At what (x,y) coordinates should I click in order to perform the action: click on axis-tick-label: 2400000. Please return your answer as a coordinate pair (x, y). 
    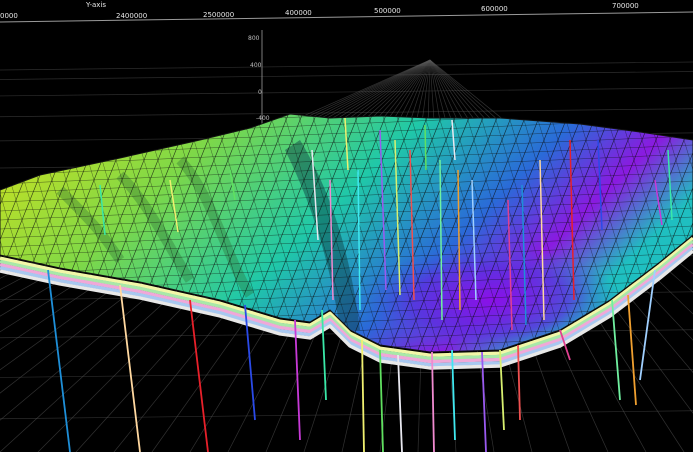
    Looking at the image, I should click on (132, 16).